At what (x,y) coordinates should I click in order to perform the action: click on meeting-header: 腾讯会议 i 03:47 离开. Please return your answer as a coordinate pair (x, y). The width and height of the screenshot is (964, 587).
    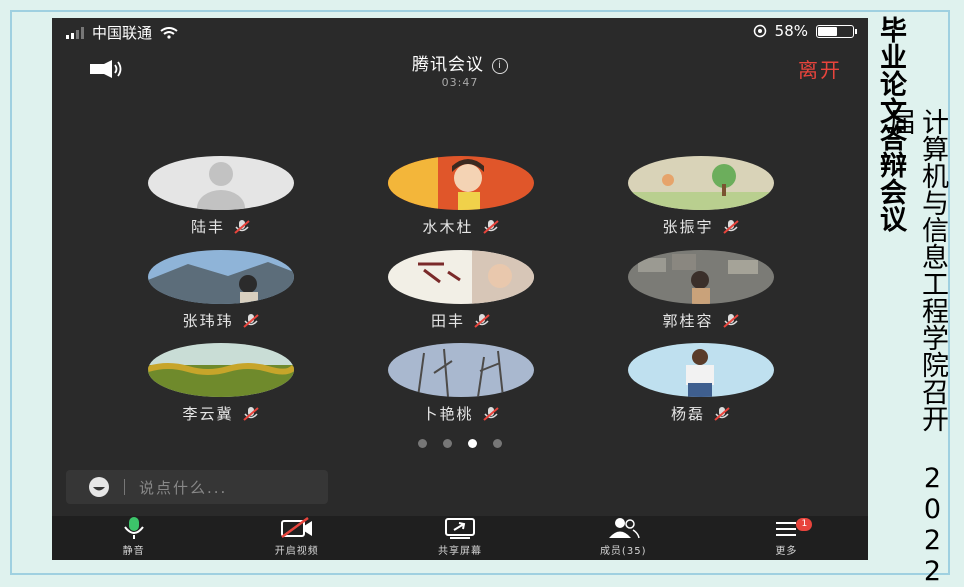
    Looking at the image, I should click on (460, 74).